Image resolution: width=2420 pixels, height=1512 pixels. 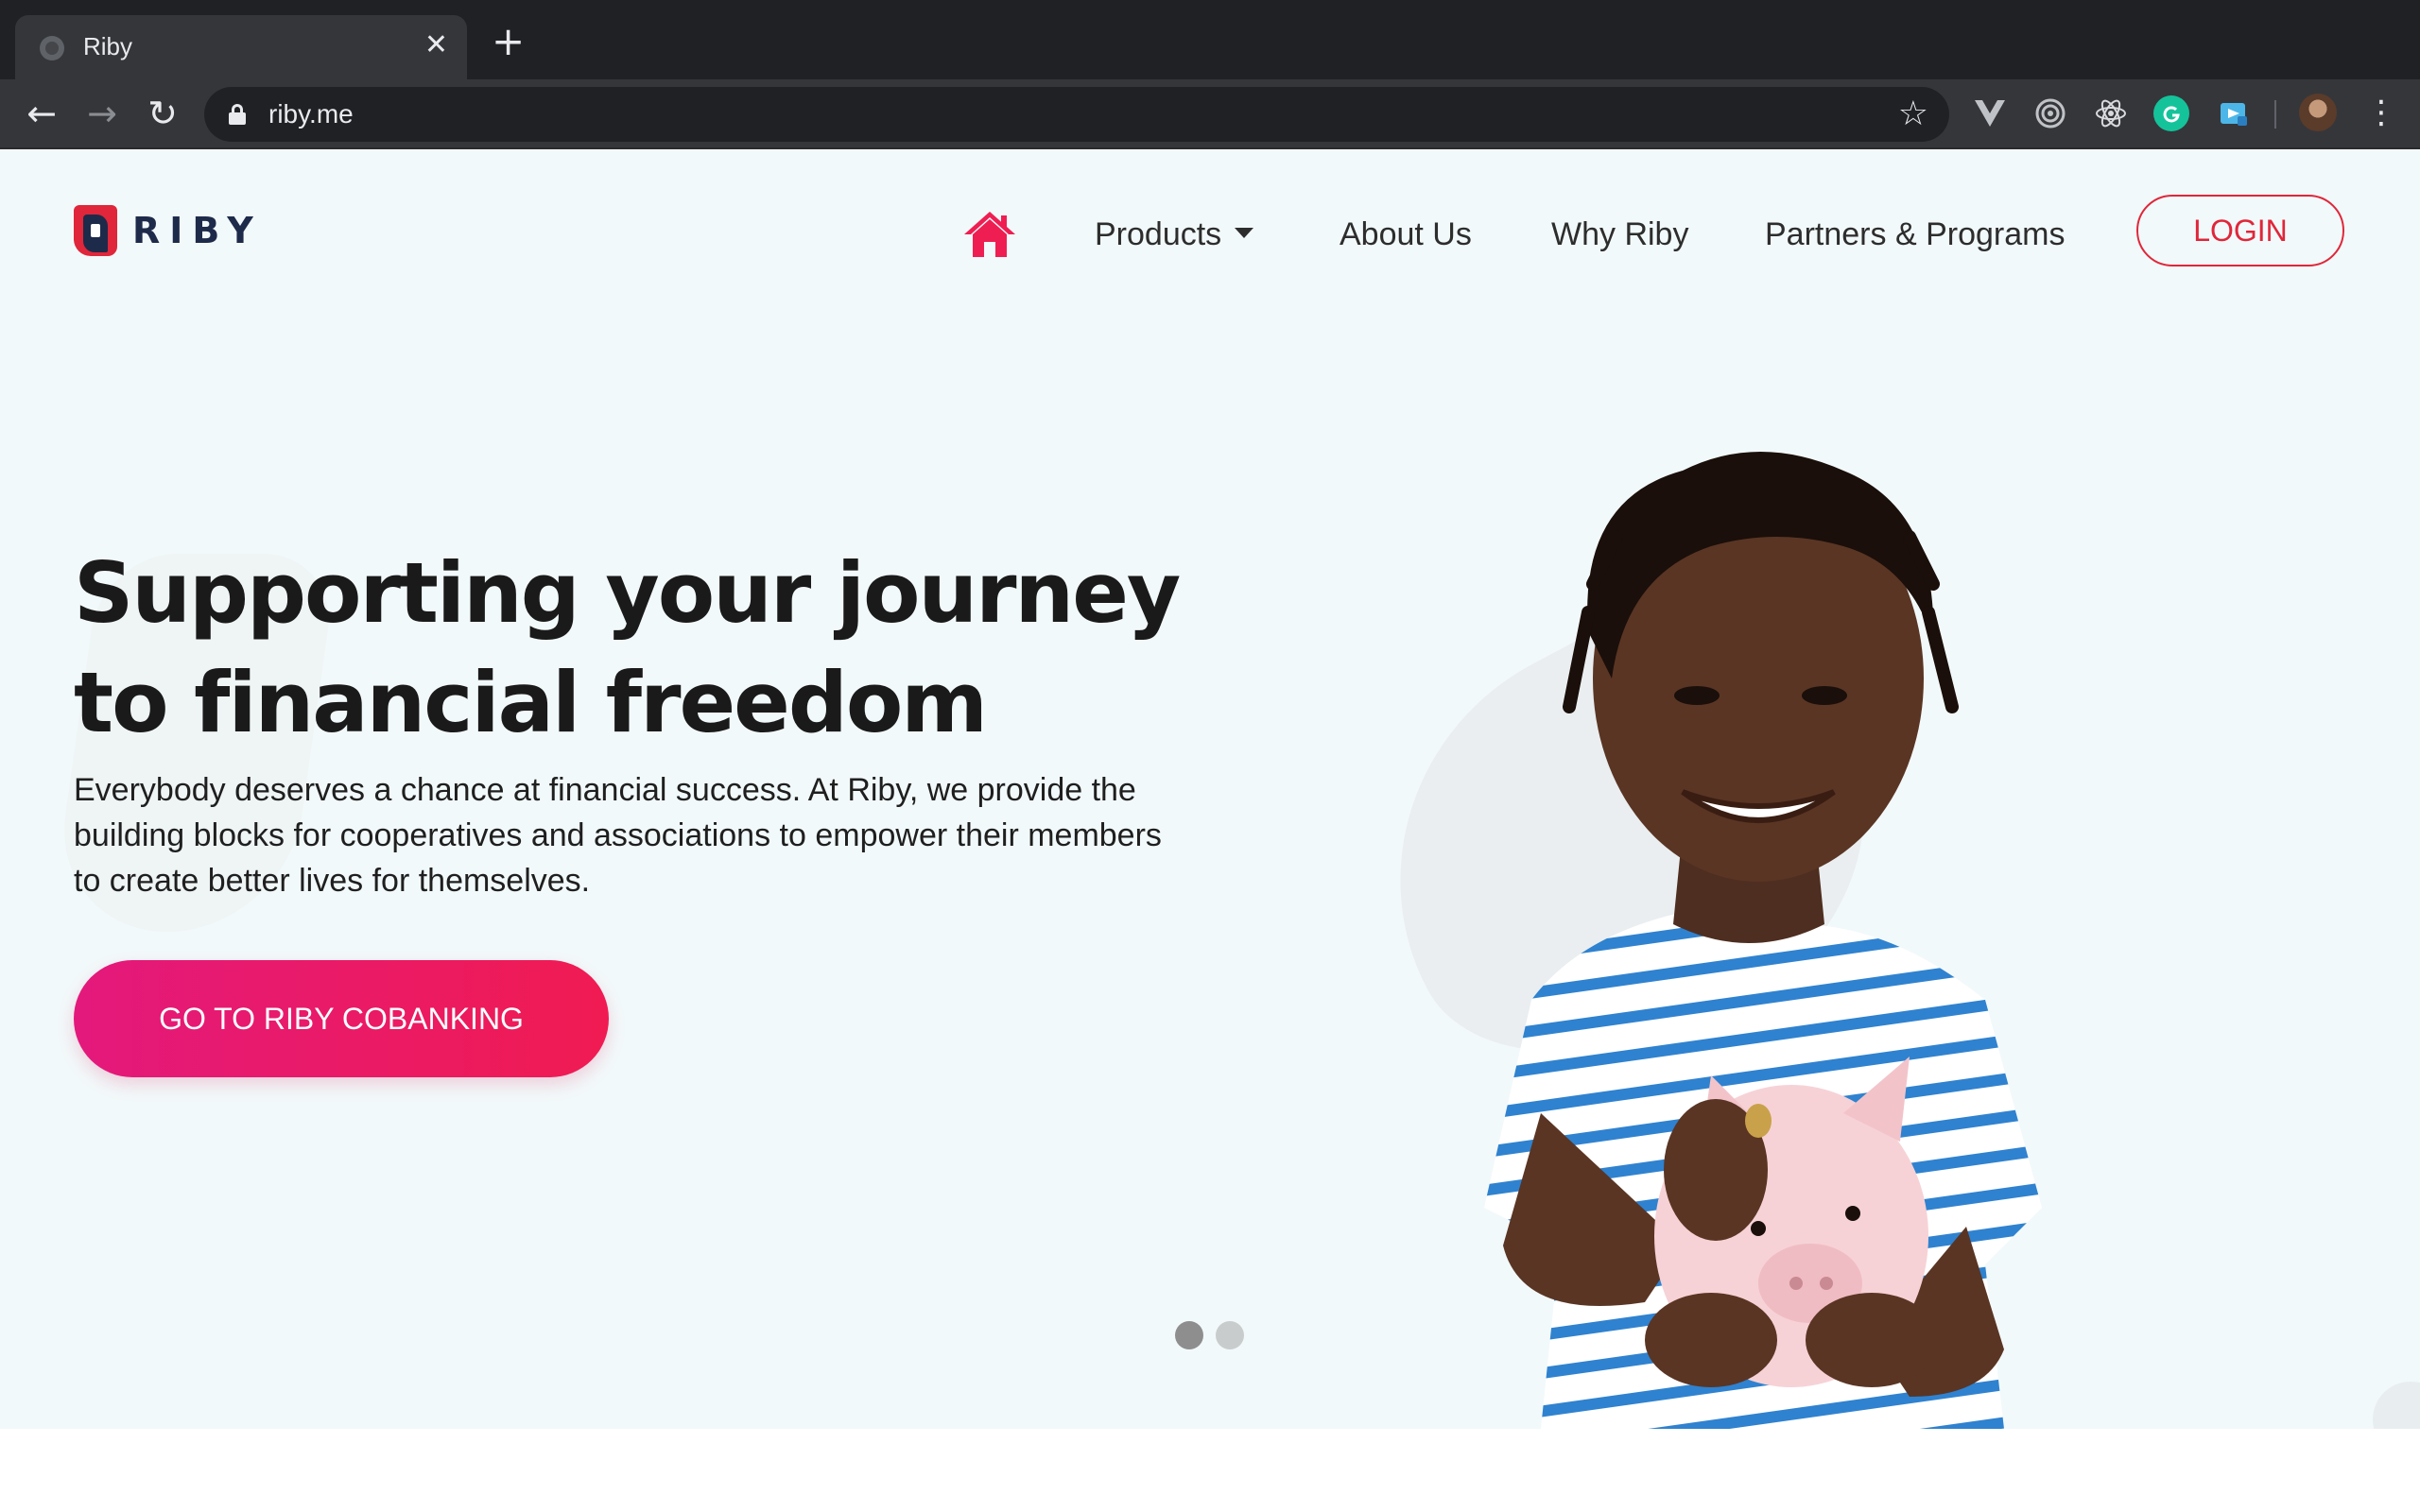 What do you see at coordinates (197, 230) in the screenshot?
I see `logo-text: RIBY` at bounding box center [197, 230].